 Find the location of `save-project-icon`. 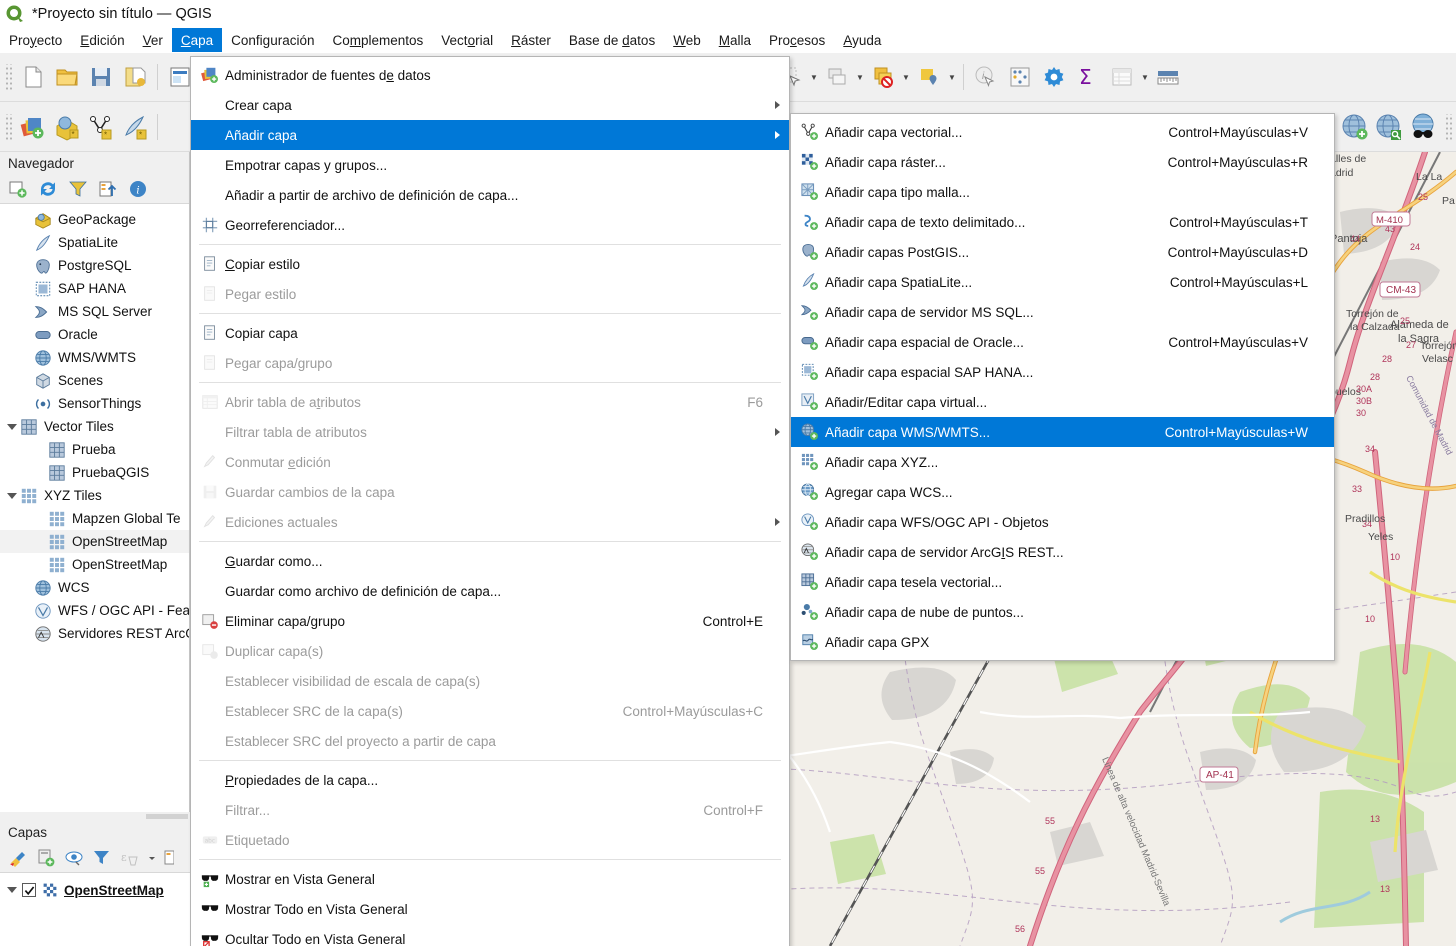

save-project-icon is located at coordinates (101, 77).